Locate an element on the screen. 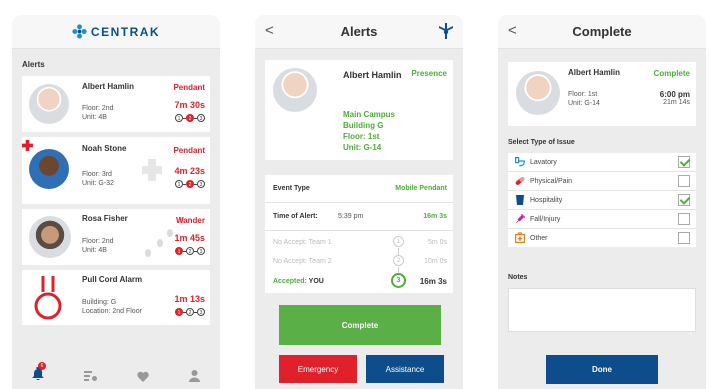  app-header: < Complete is located at coordinates (602, 32).